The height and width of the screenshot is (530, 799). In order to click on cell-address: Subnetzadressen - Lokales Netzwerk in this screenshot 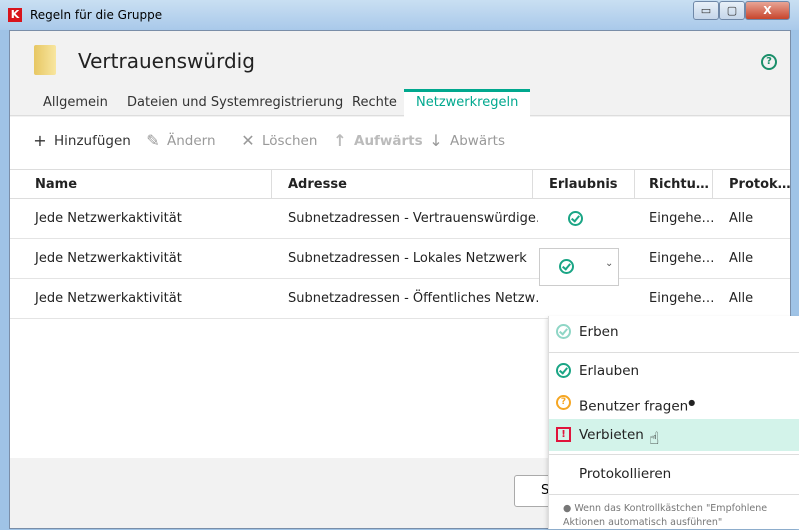, I will do `click(407, 258)`.